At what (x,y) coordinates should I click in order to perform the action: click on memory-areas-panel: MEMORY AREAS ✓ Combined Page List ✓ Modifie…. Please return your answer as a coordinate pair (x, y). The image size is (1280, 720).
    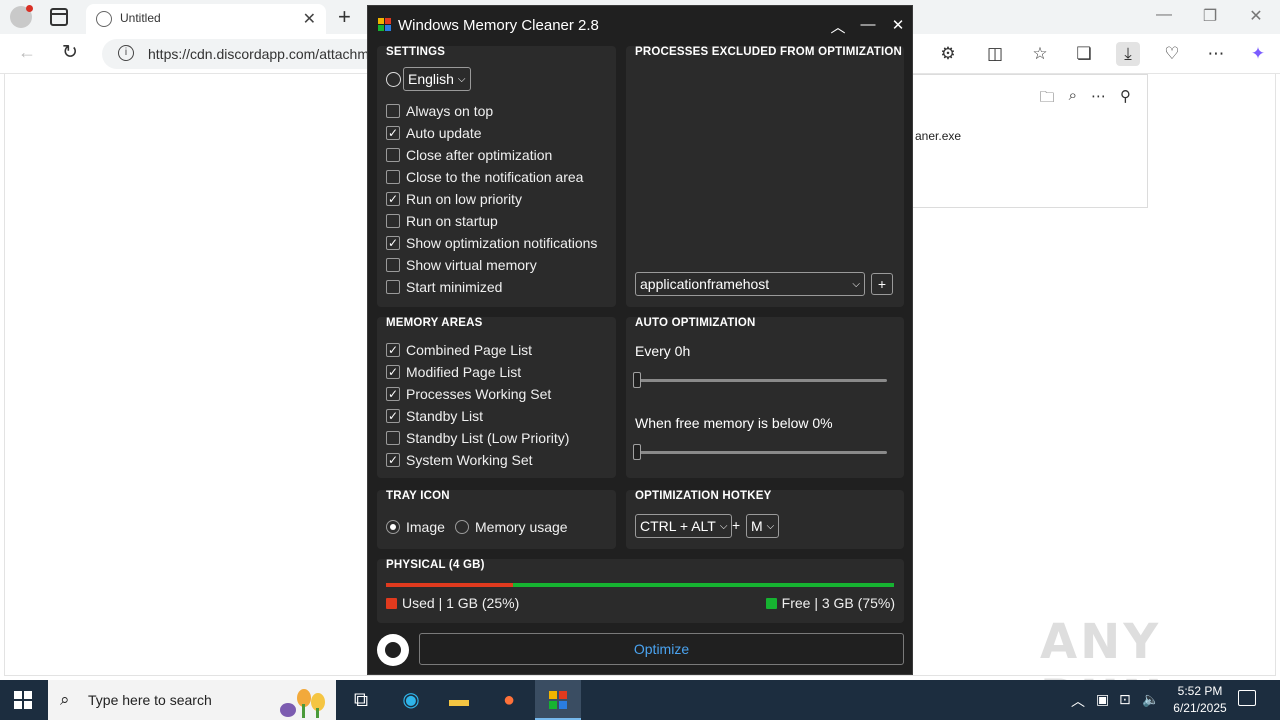
    Looking at the image, I should click on (496, 397).